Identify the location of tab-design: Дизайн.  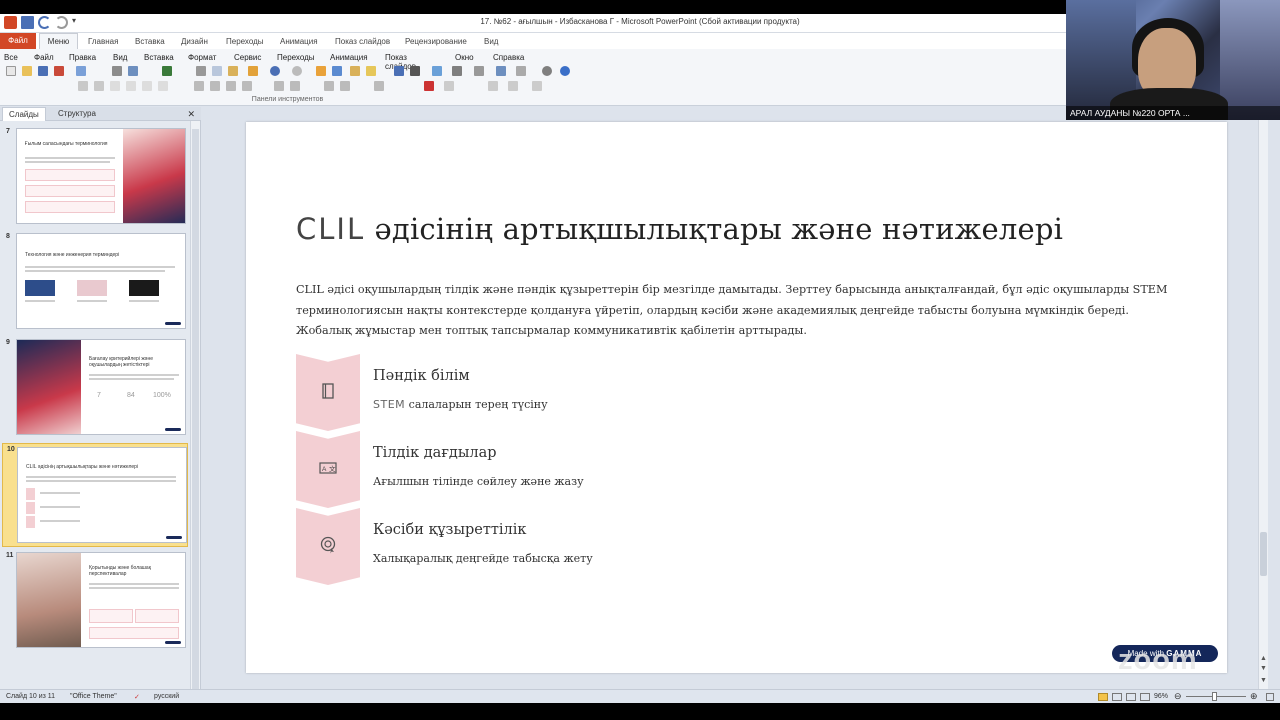
(194, 41).